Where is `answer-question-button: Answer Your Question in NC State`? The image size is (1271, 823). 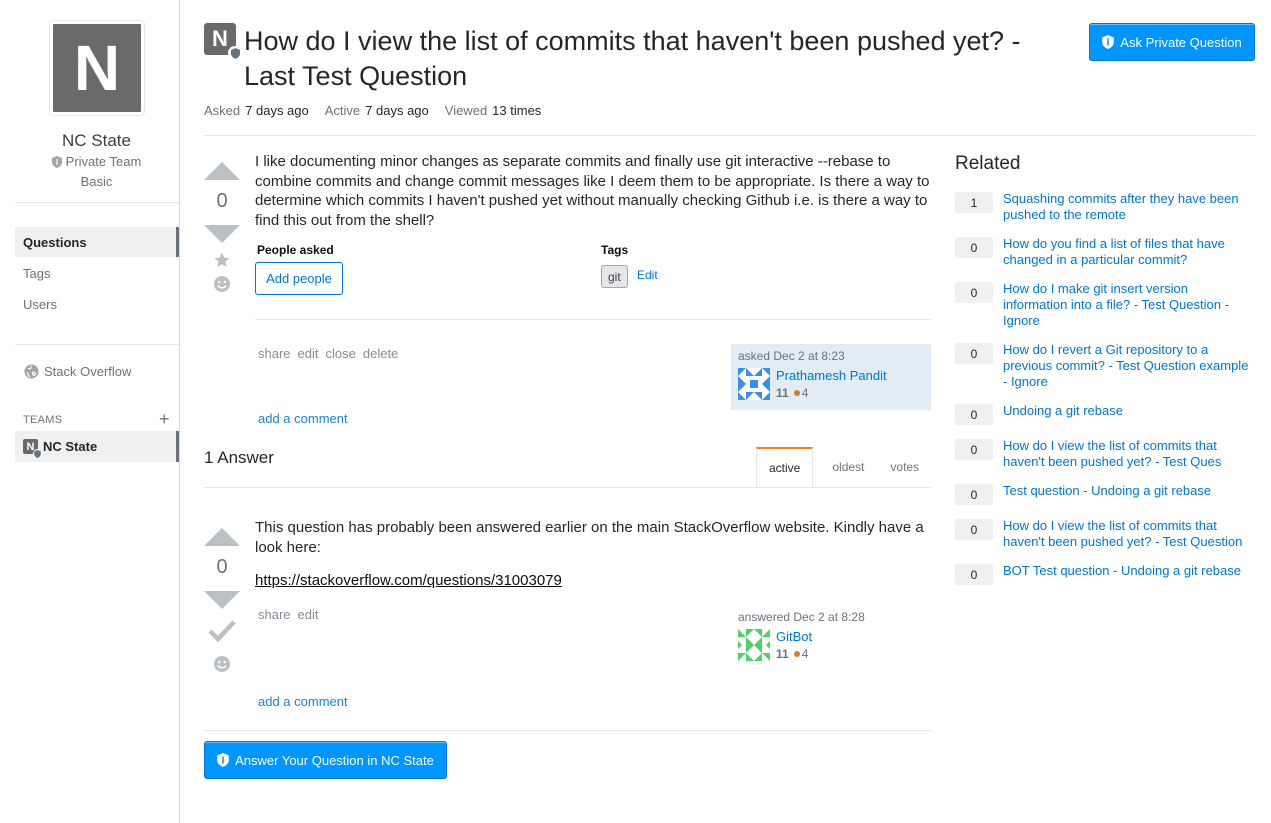 answer-question-button: Answer Your Question in NC State is located at coordinates (325, 760).